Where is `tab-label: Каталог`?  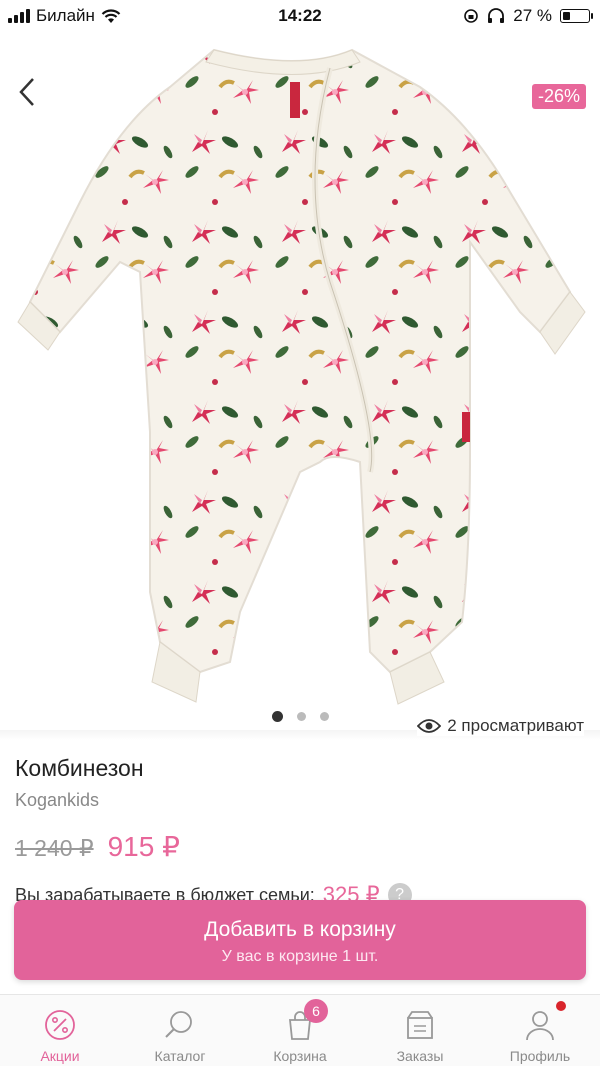
tab-label: Каталог is located at coordinates (180, 1056).